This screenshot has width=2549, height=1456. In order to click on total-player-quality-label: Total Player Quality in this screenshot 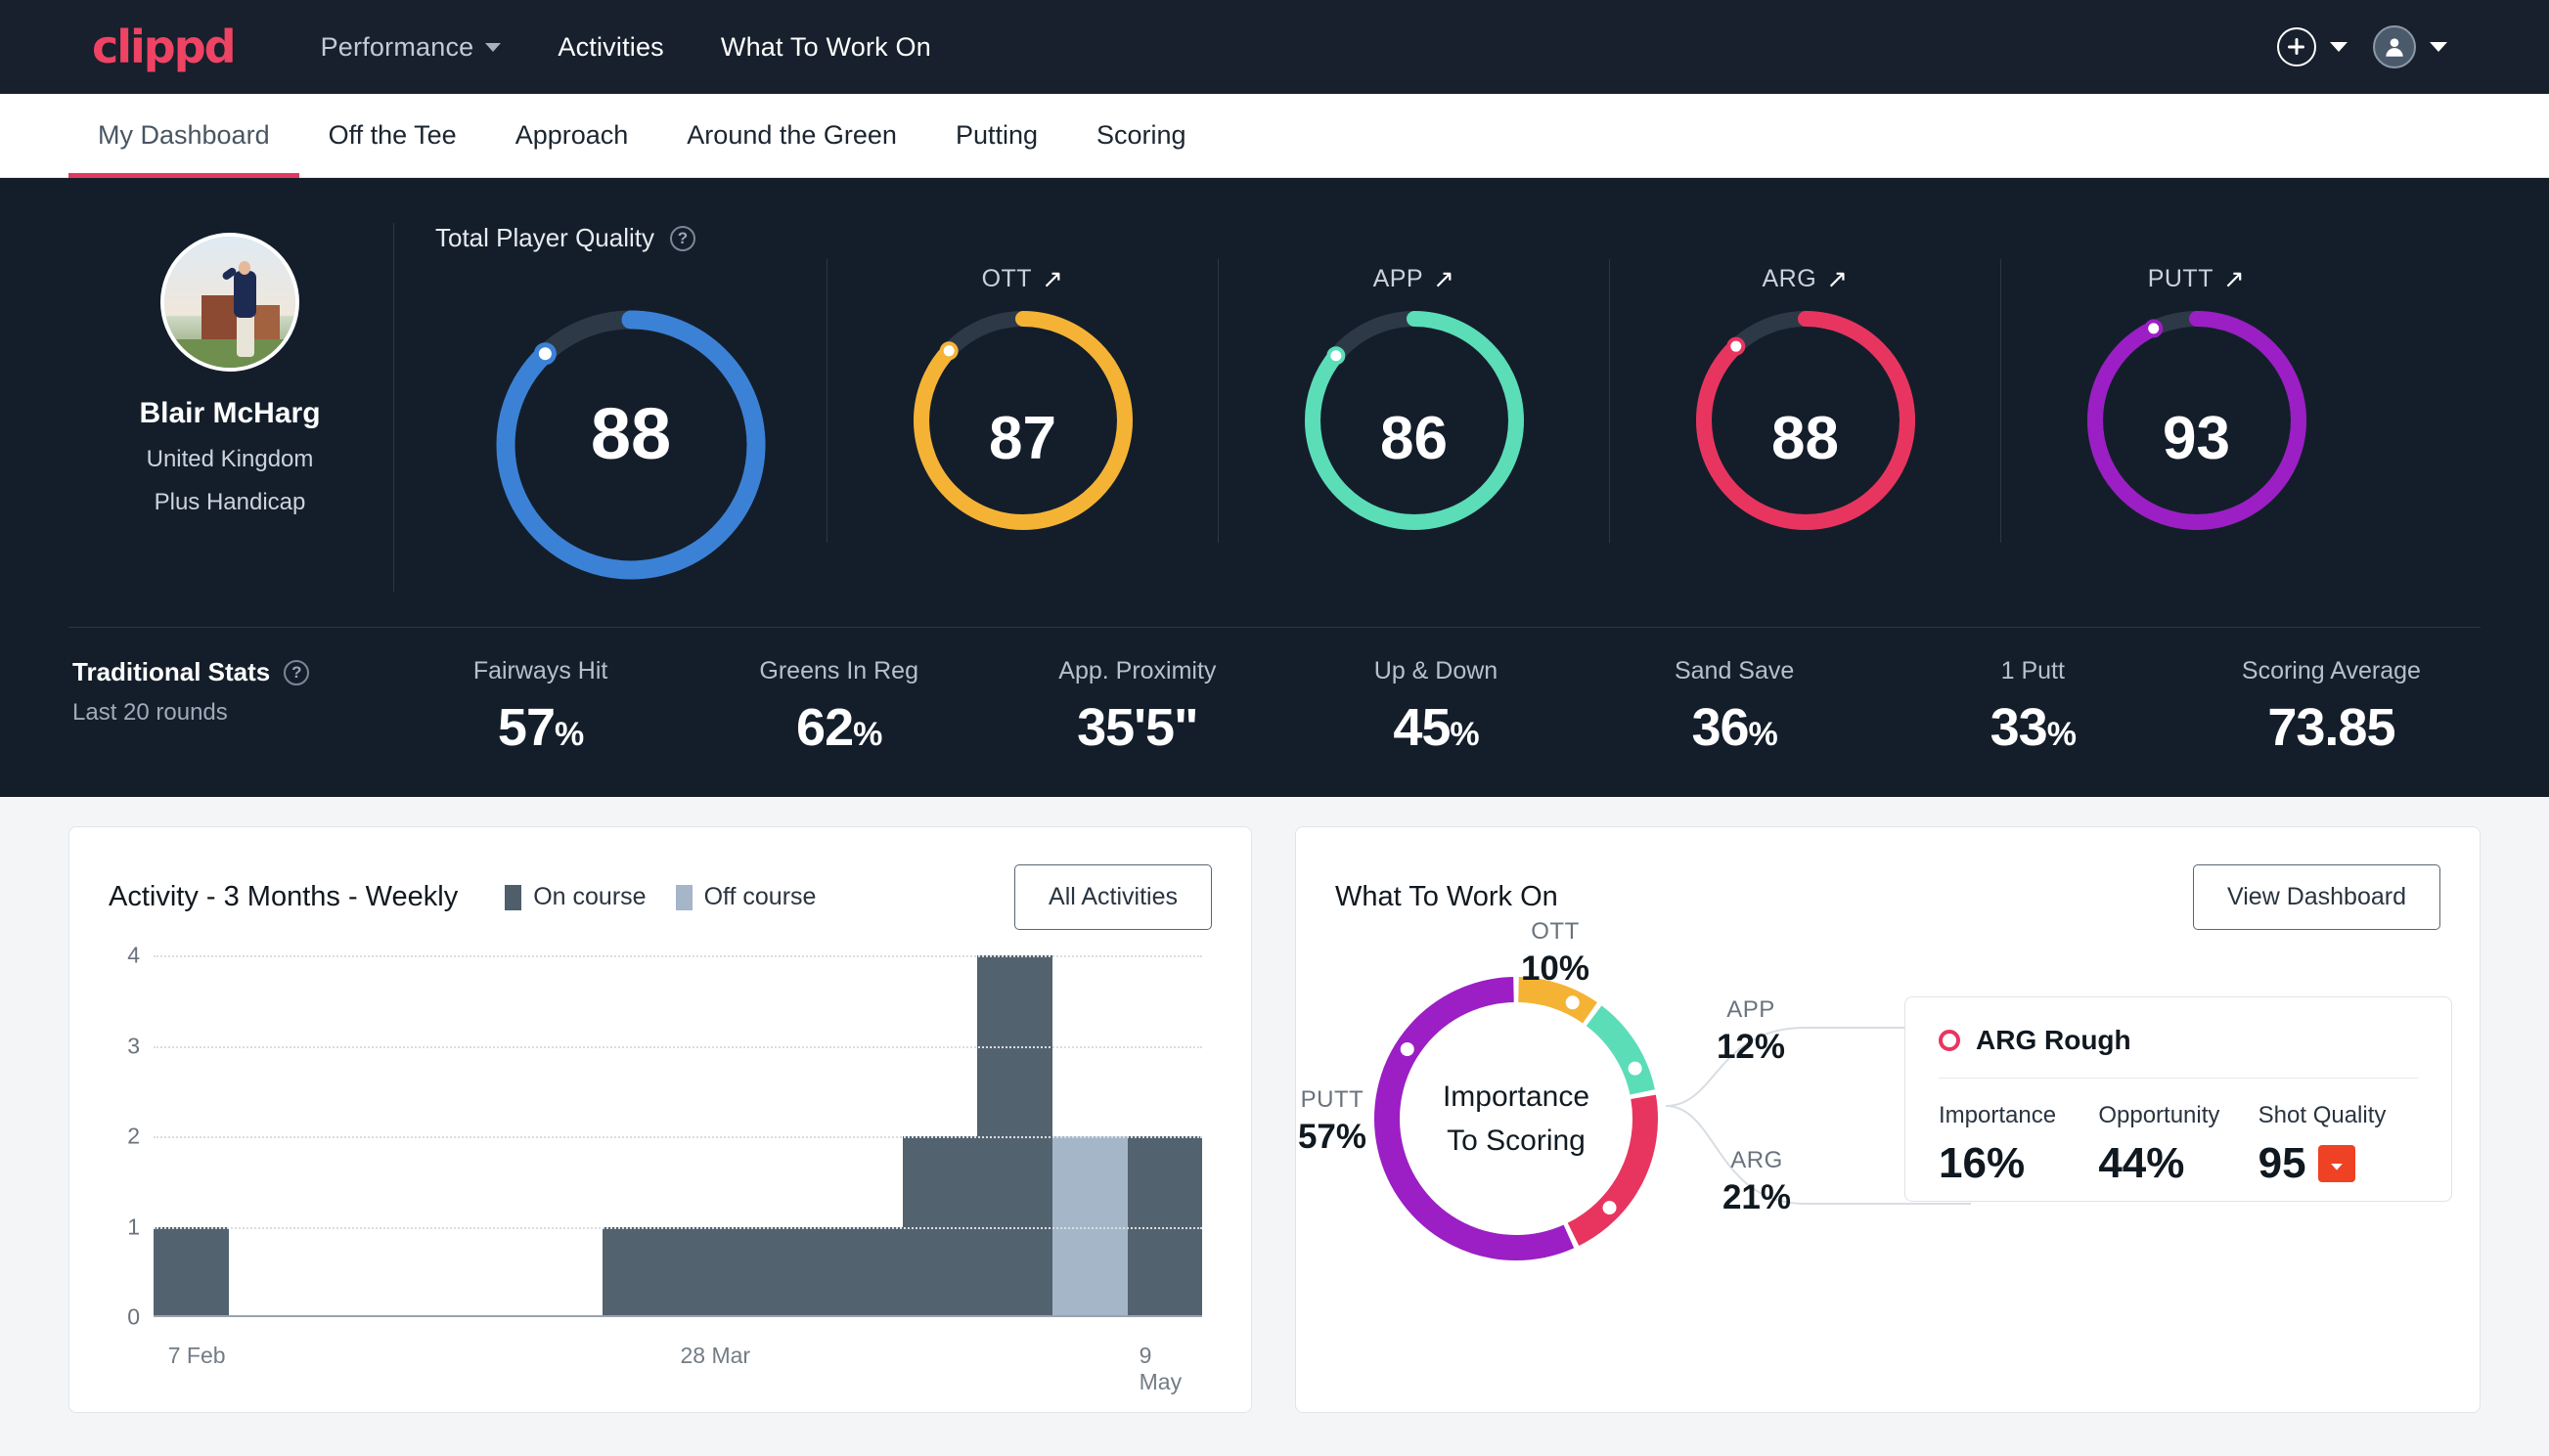, I will do `click(545, 237)`.